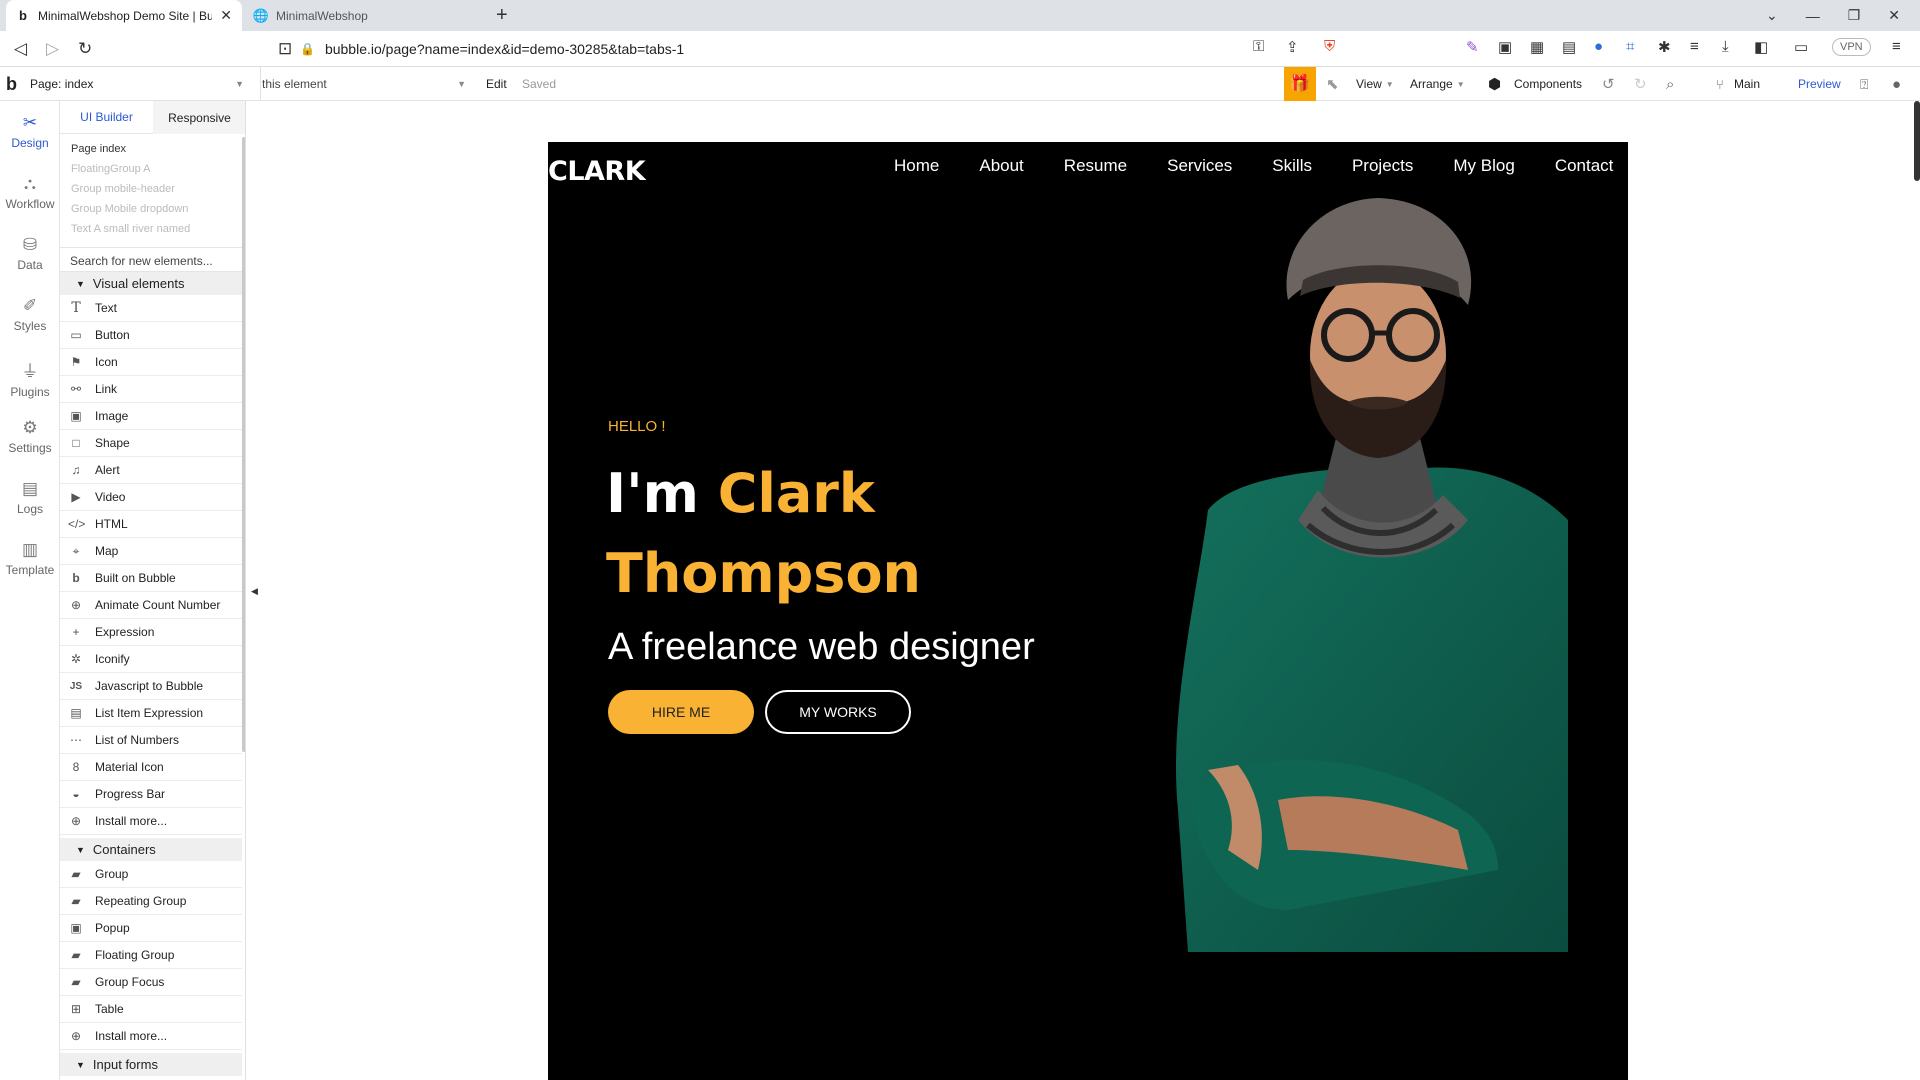 The width and height of the screenshot is (1920, 1080). Describe the element at coordinates (199, 117) in the screenshot. I see `tab-responsive: Responsive` at that location.